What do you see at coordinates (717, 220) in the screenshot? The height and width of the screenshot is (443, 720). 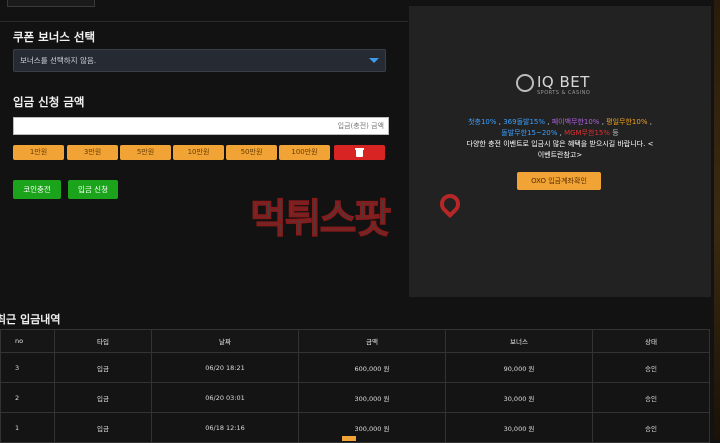 I see `background-glow` at bounding box center [717, 220].